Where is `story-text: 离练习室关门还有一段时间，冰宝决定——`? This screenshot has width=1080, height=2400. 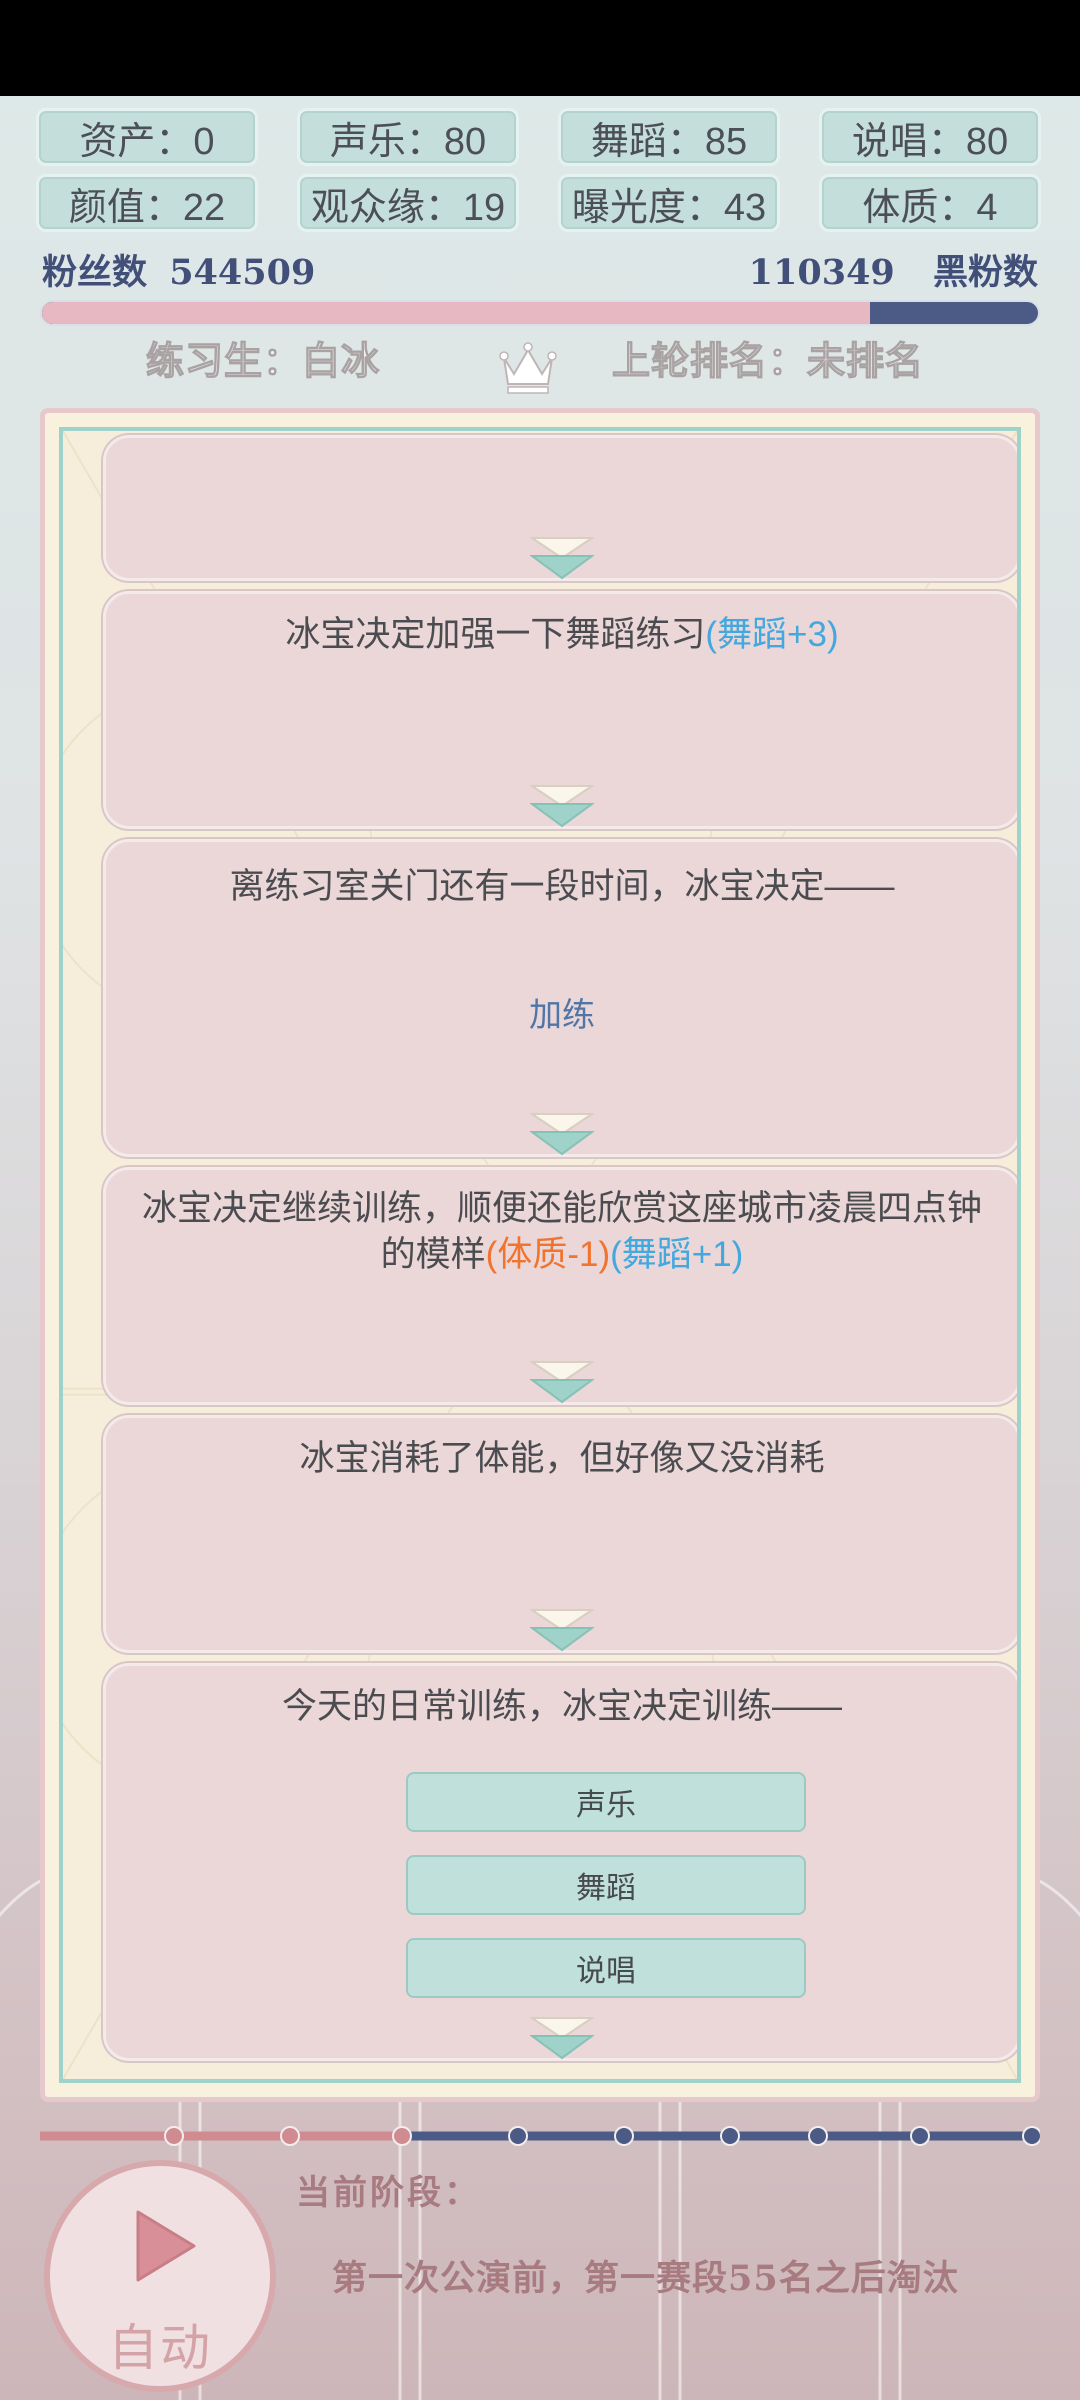 story-text: 离练习室关门还有一段时间，冰宝决定—— is located at coordinates (562, 887).